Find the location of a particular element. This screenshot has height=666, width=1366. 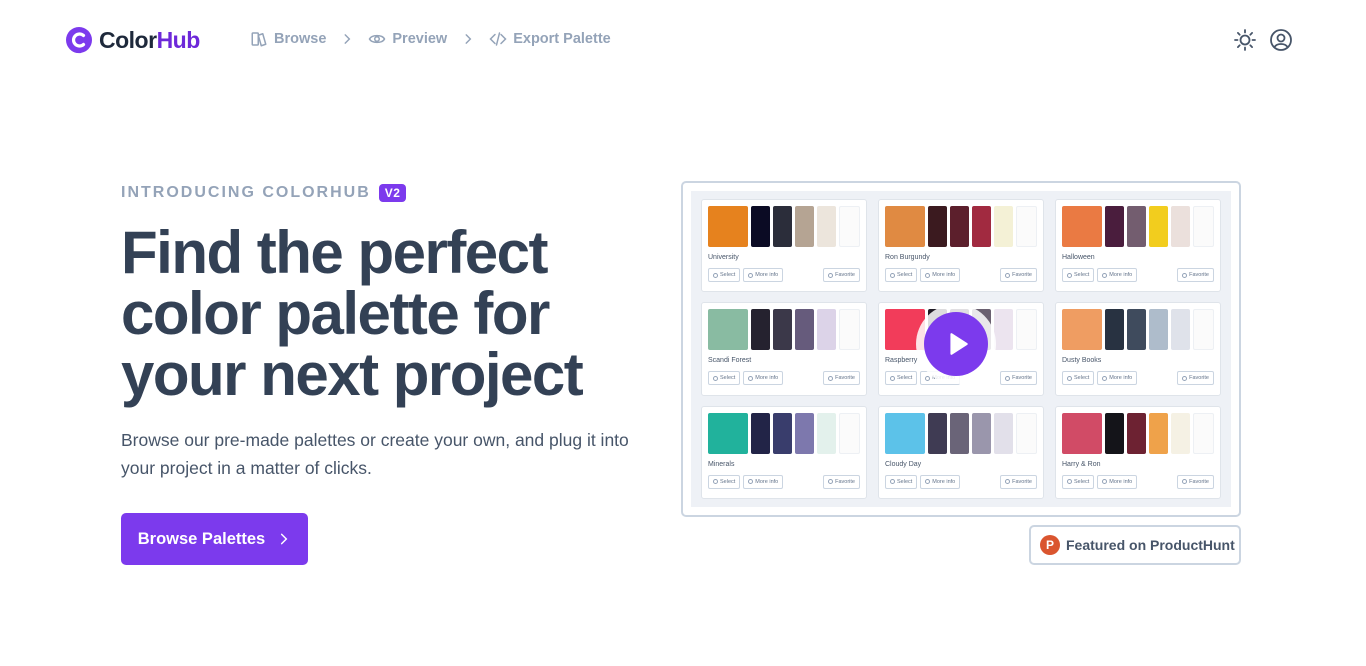

crumb-browse: Browse is located at coordinates (288, 39).